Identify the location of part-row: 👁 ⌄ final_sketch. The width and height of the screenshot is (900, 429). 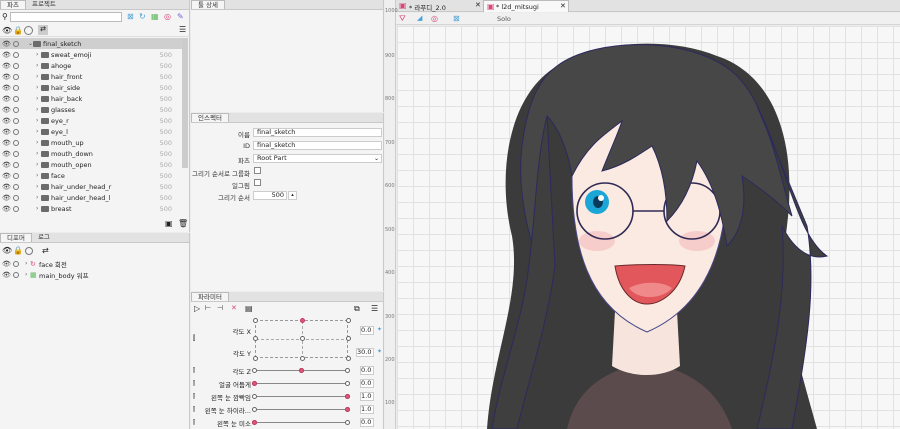
(91, 43).